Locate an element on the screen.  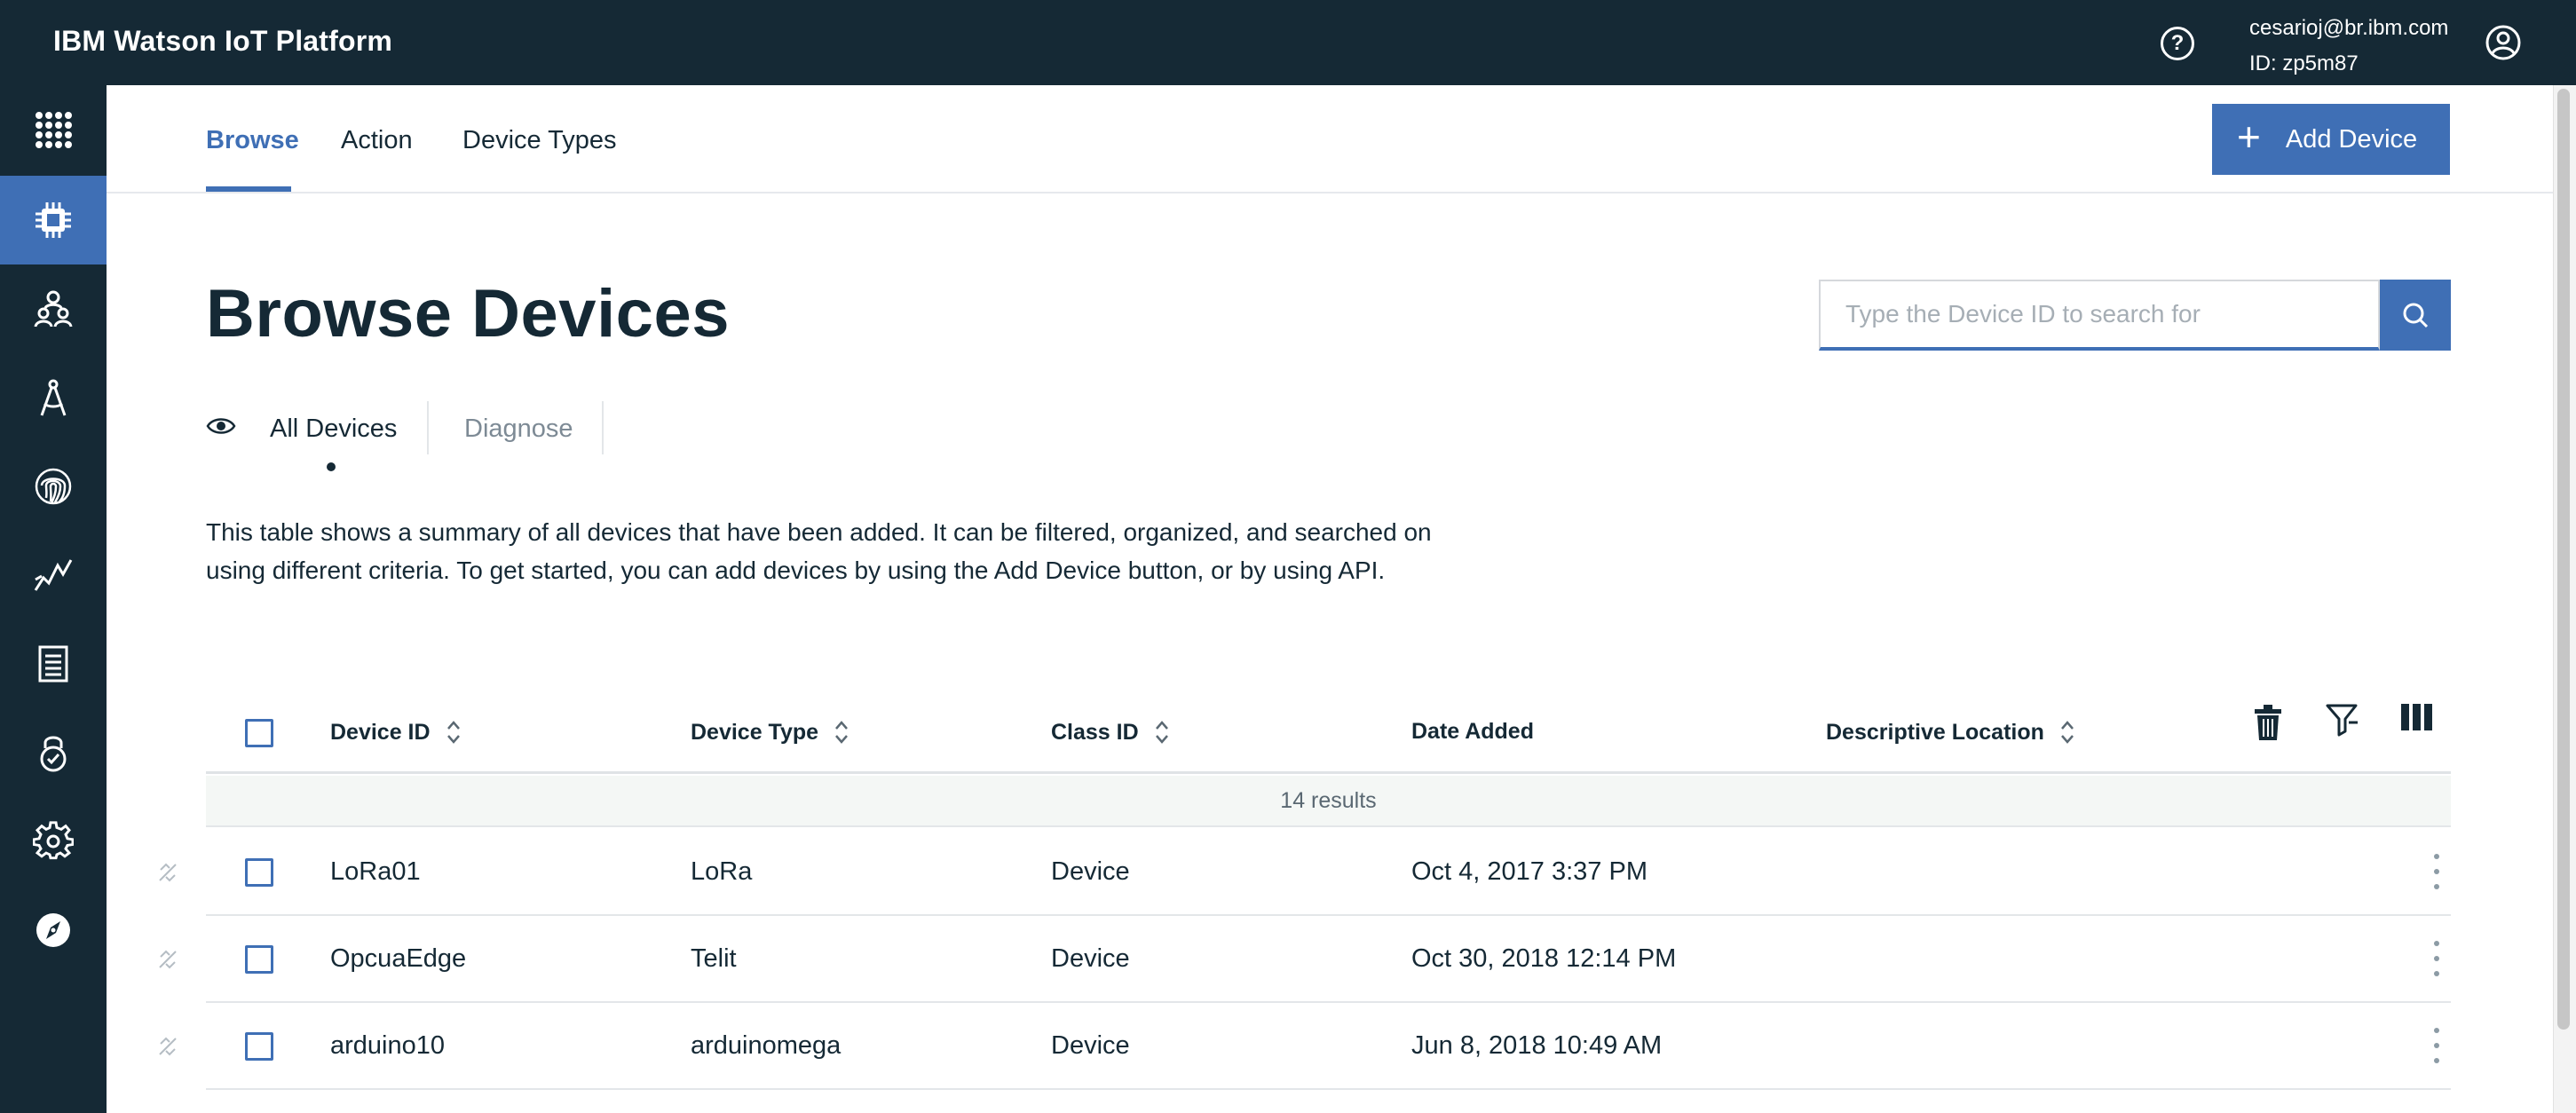
sidebar-item-analytics is located at coordinates (53, 576).